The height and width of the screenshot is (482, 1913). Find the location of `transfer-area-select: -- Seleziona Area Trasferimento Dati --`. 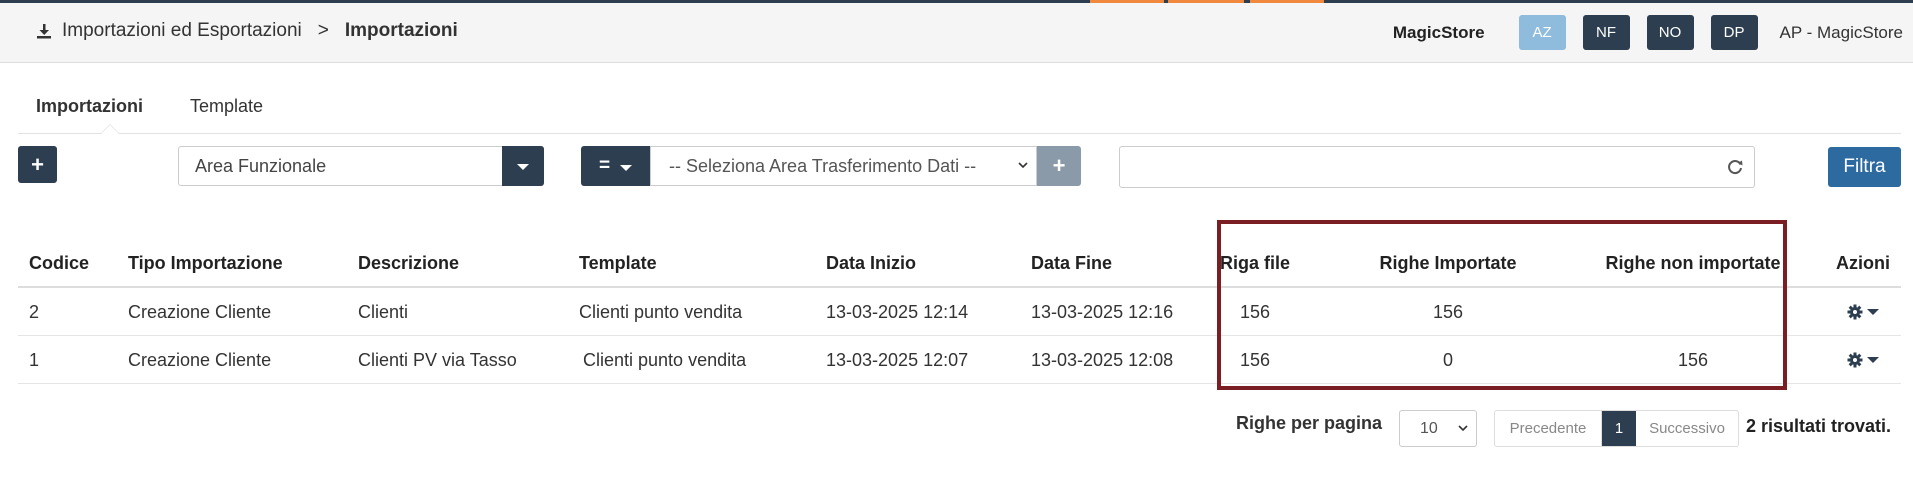

transfer-area-select: -- Seleziona Area Trasferimento Dati -- is located at coordinates (843, 166).